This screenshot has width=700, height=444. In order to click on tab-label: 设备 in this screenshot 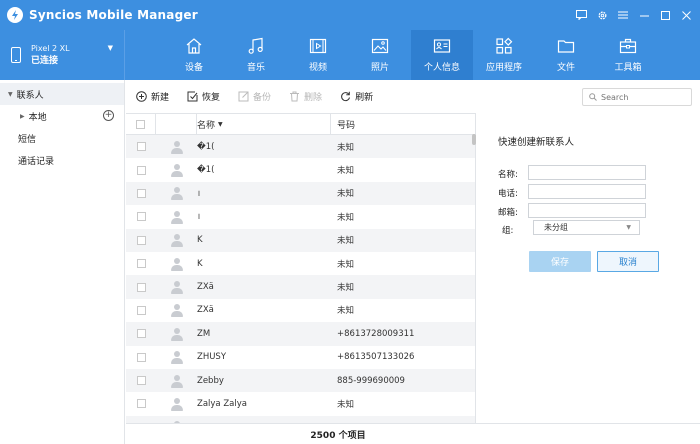, I will do `click(193, 68)`.